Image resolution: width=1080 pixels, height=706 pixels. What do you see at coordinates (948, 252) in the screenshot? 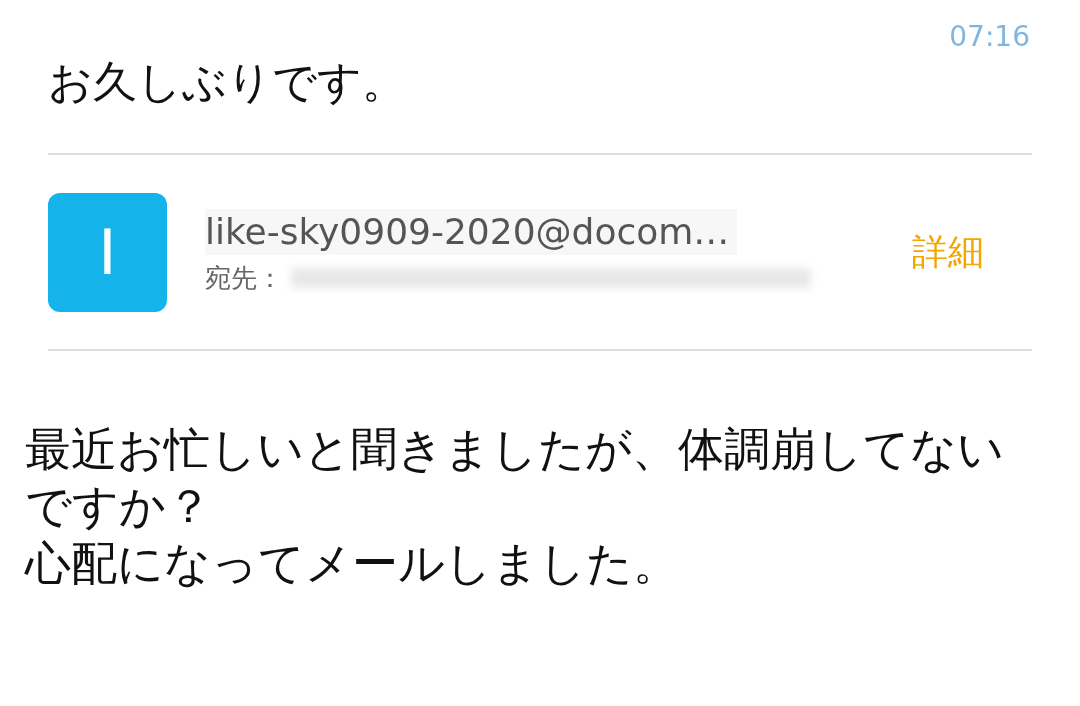
I see `details-link: 詳細` at bounding box center [948, 252].